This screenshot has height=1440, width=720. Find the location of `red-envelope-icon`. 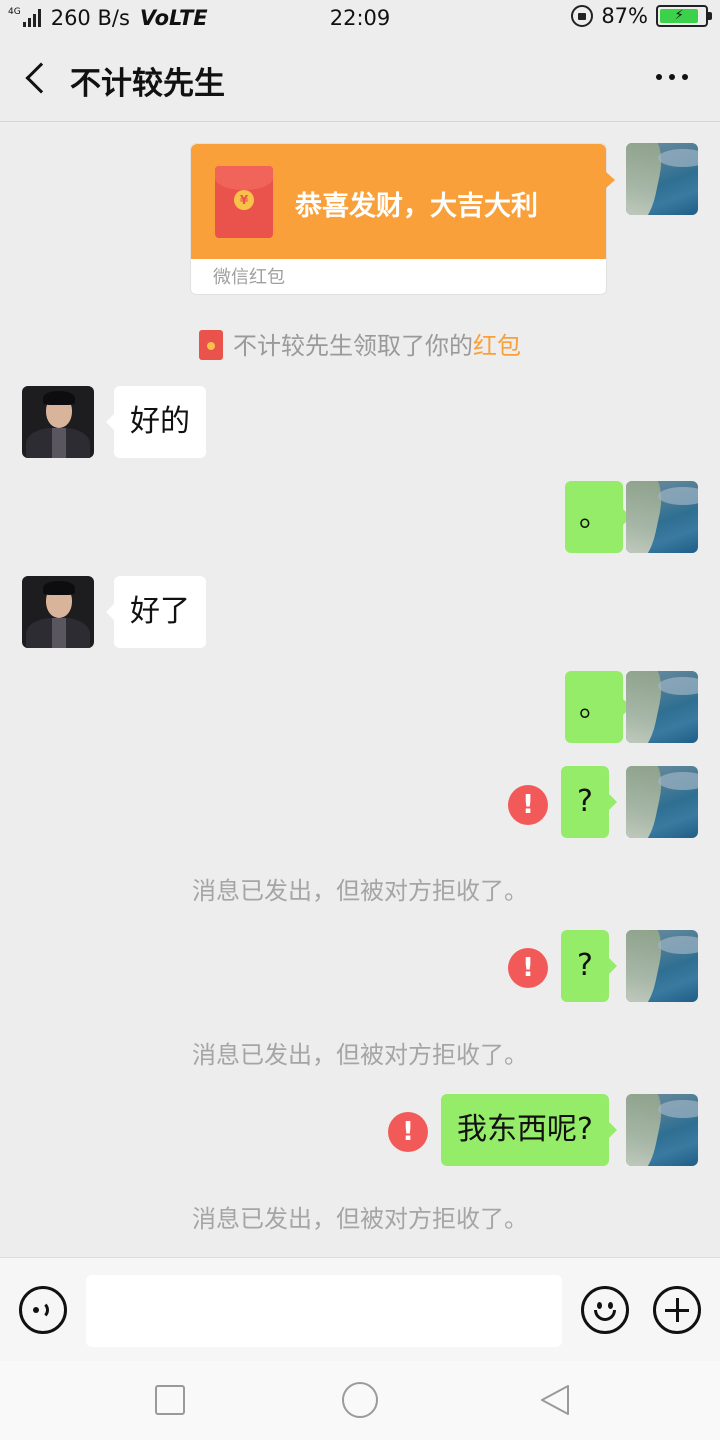

red-envelope-icon is located at coordinates (211, 345).